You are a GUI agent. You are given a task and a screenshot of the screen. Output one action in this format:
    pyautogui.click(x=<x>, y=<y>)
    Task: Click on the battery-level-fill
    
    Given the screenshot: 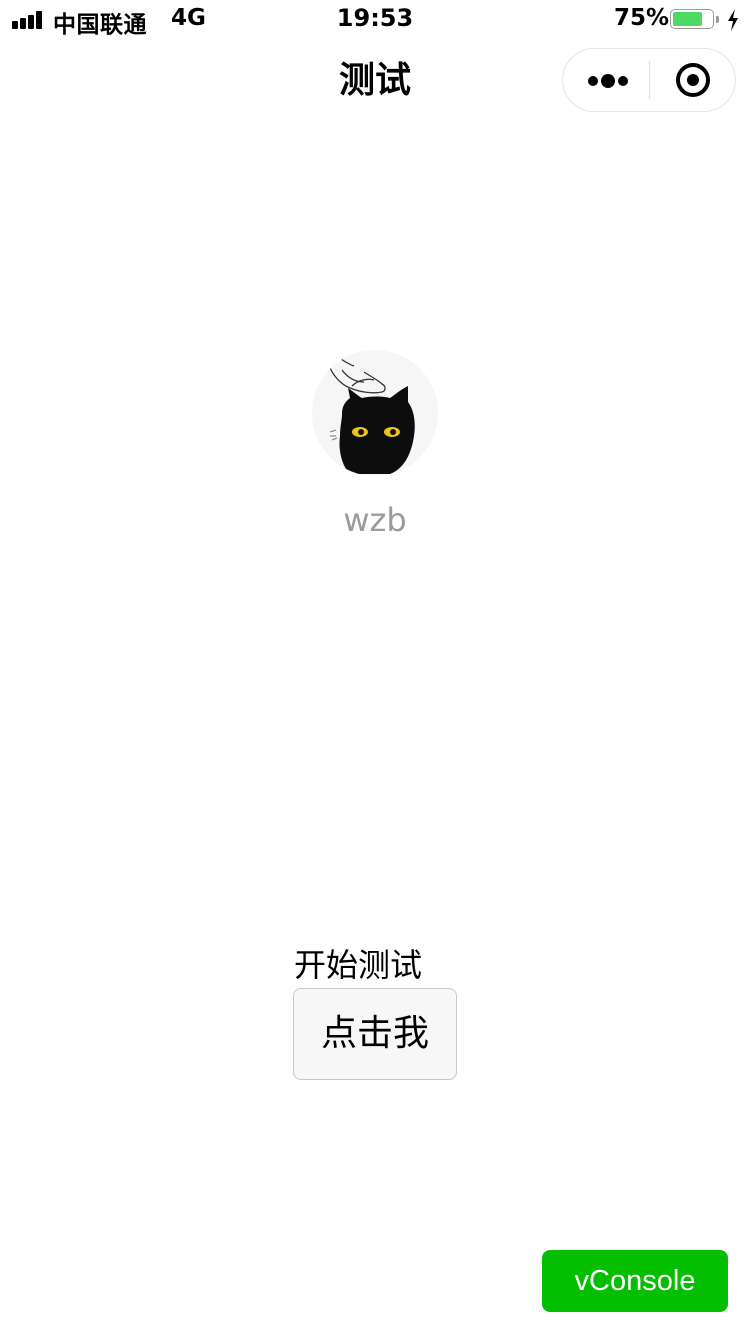 What is the action you would take?
    pyautogui.click(x=687, y=19)
    